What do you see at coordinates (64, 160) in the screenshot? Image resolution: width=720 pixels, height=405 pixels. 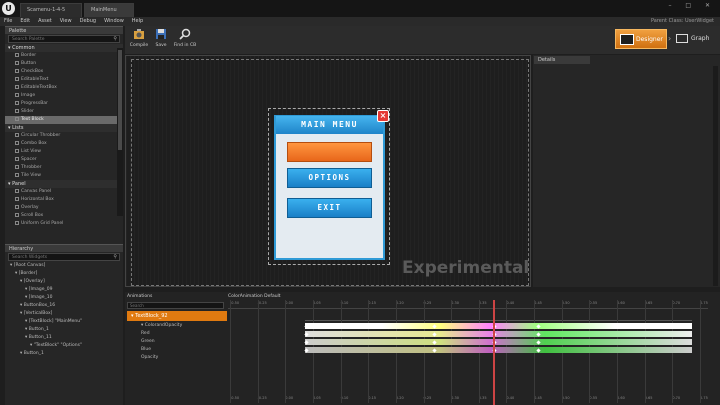 I see `palette-item: Spacer` at bounding box center [64, 160].